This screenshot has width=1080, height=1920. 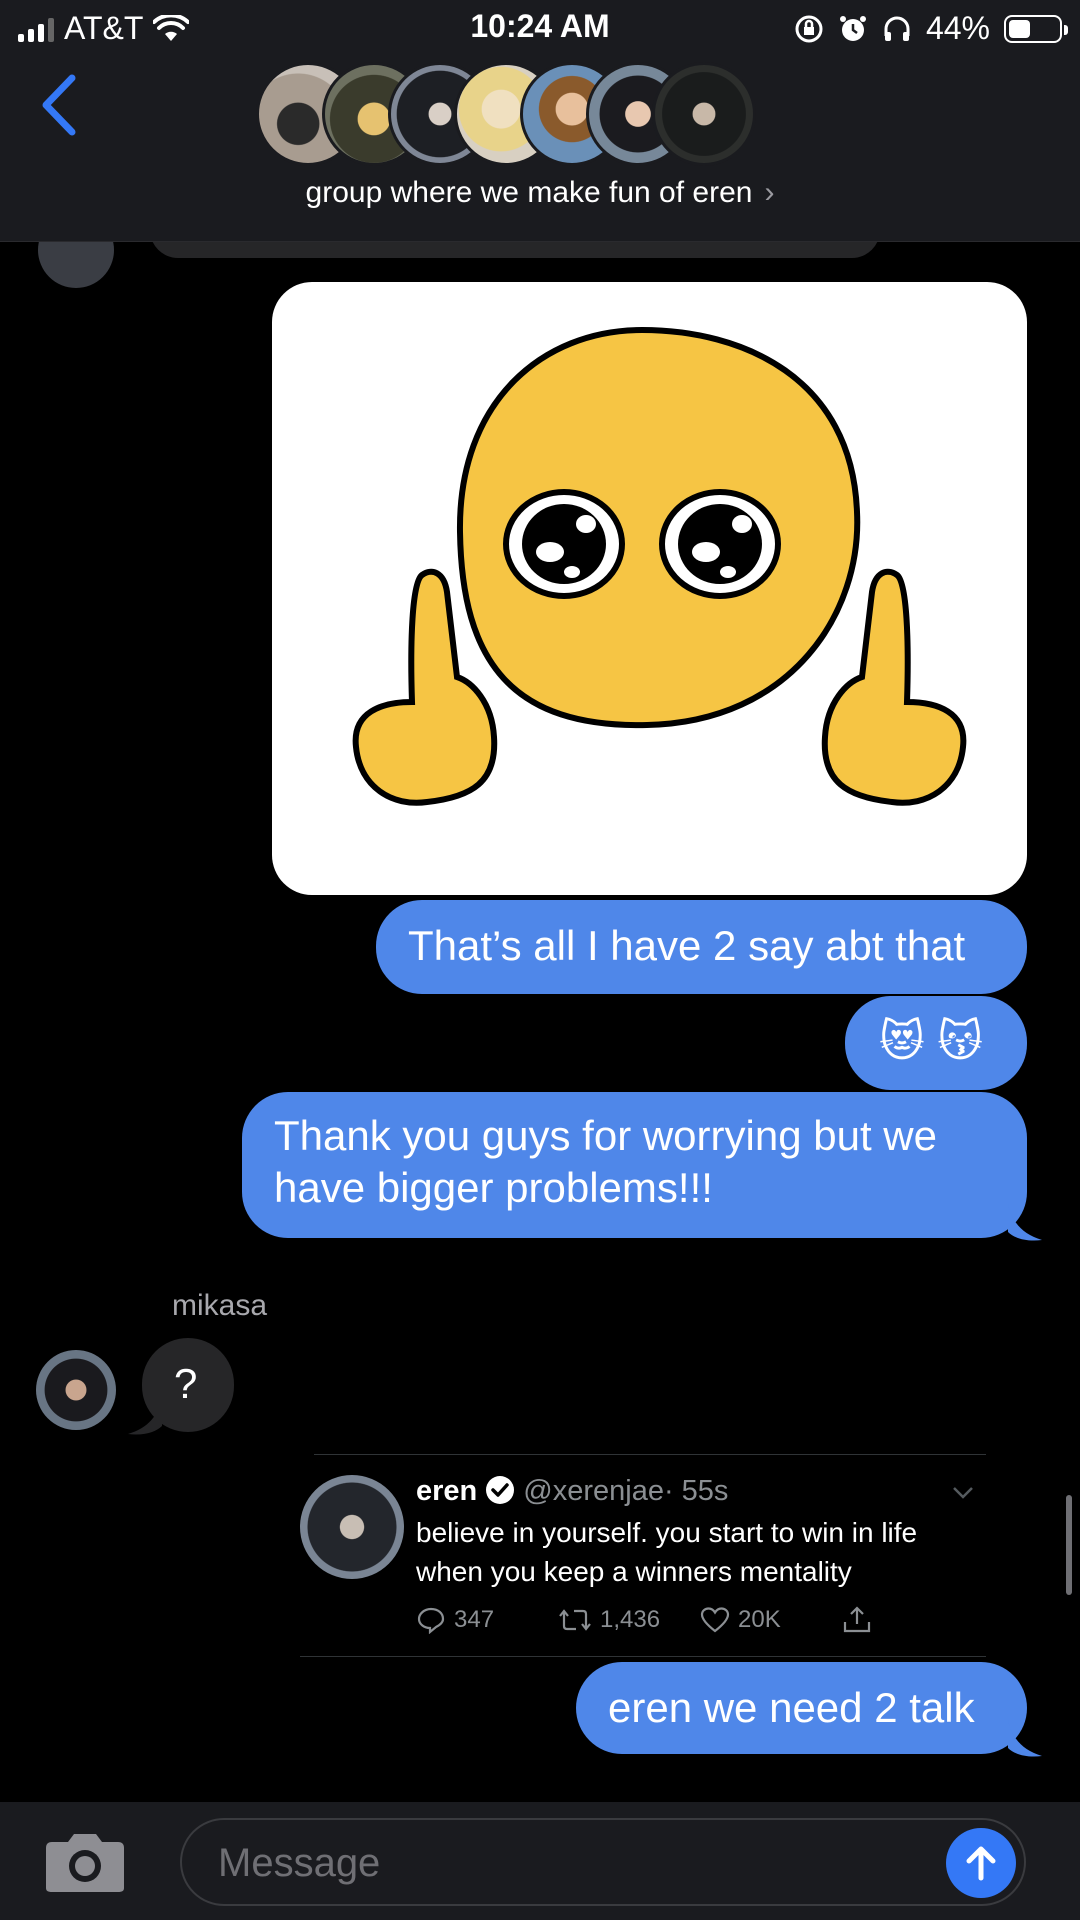 I want to click on tweet-author-avatar, so click(x=352, y=1527).